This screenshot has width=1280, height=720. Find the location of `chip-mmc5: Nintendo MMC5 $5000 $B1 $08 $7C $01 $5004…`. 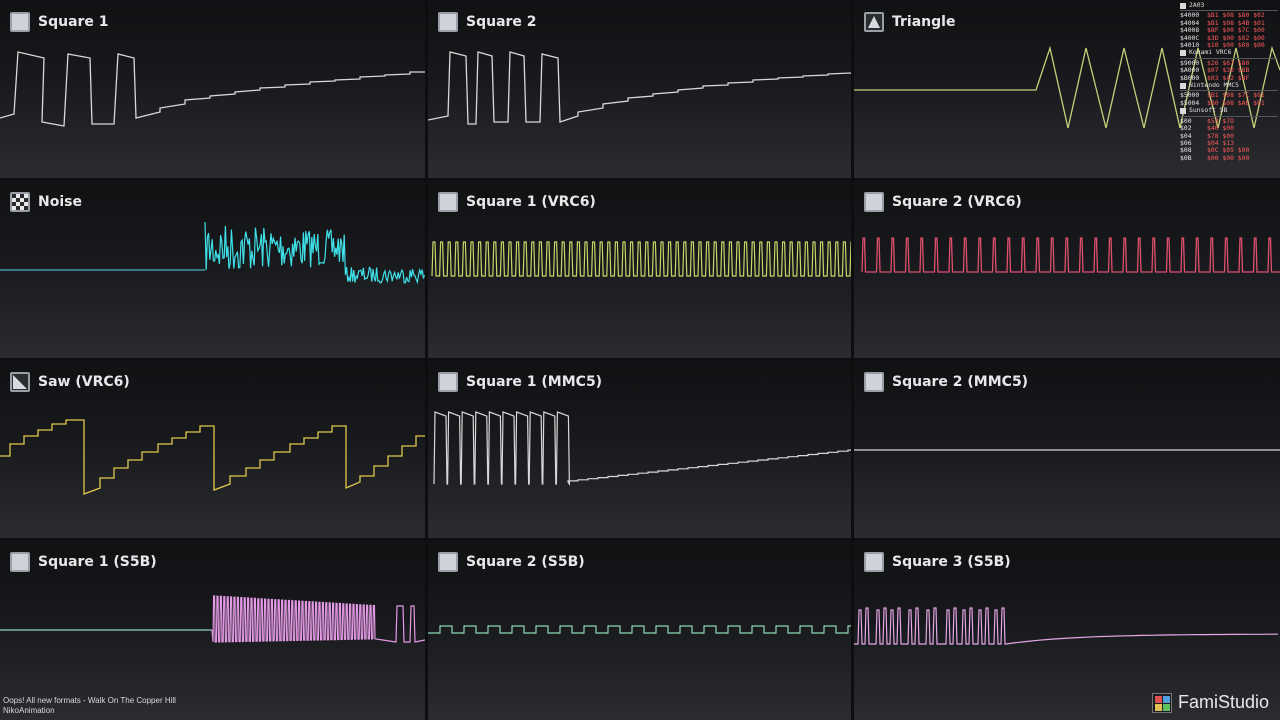

chip-mmc5: Nintendo MMC5 $5000 $B1 $08 $7C $01 $5004… is located at coordinates (1229, 94).